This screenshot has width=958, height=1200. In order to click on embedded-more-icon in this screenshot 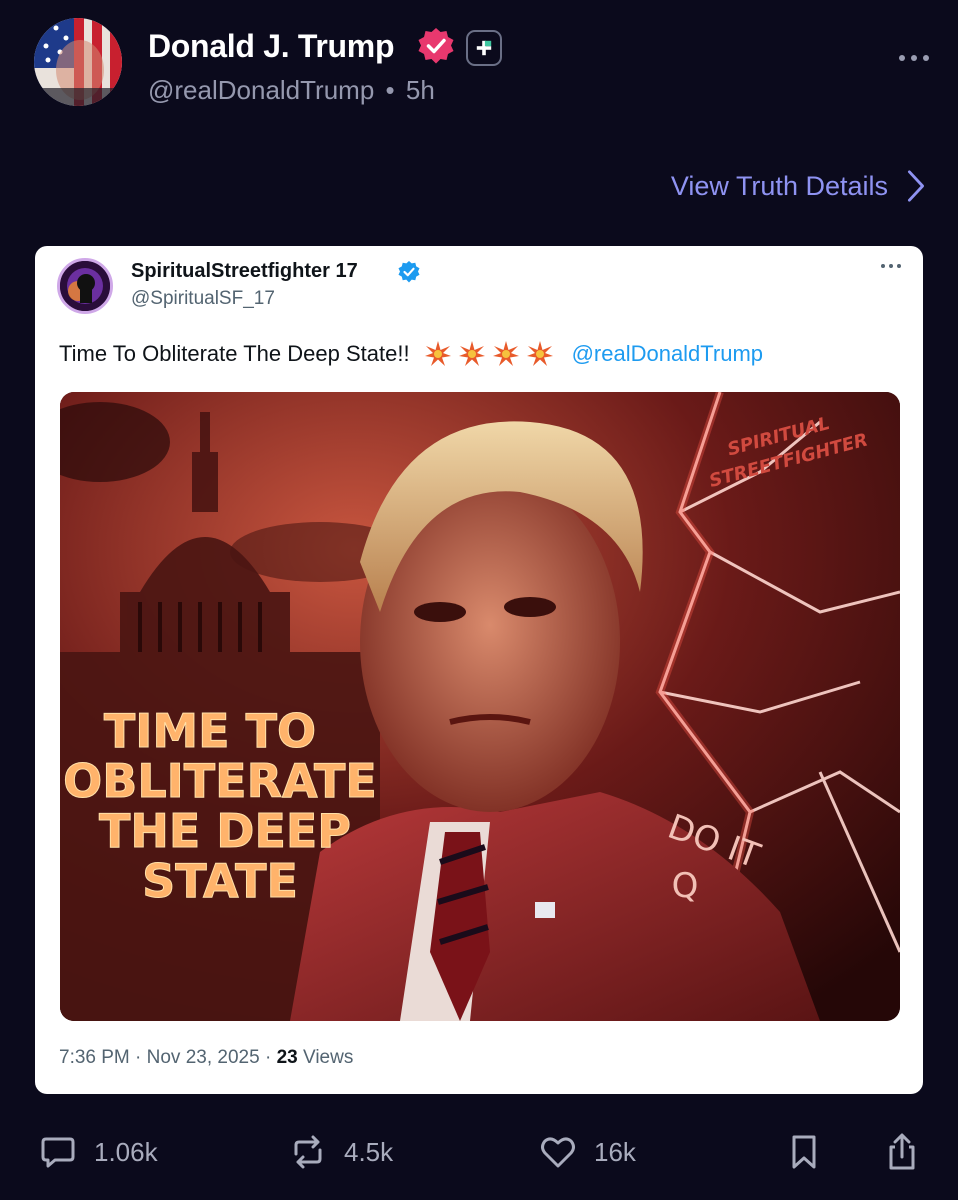, I will do `click(891, 266)`.